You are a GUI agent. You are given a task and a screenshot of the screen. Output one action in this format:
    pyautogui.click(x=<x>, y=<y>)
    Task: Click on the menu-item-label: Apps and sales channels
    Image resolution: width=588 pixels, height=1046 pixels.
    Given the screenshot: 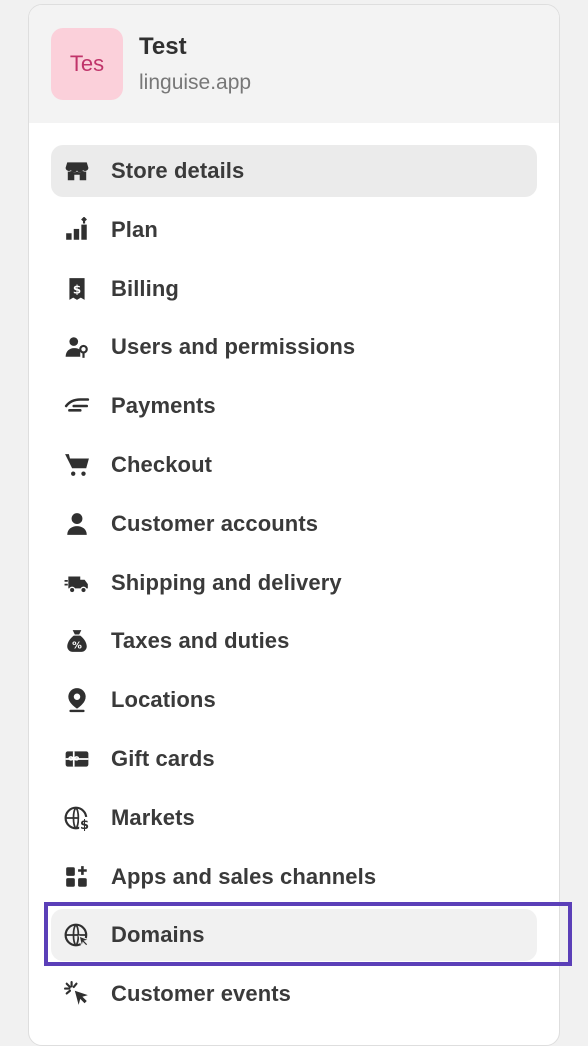 What is the action you would take?
    pyautogui.click(x=244, y=876)
    